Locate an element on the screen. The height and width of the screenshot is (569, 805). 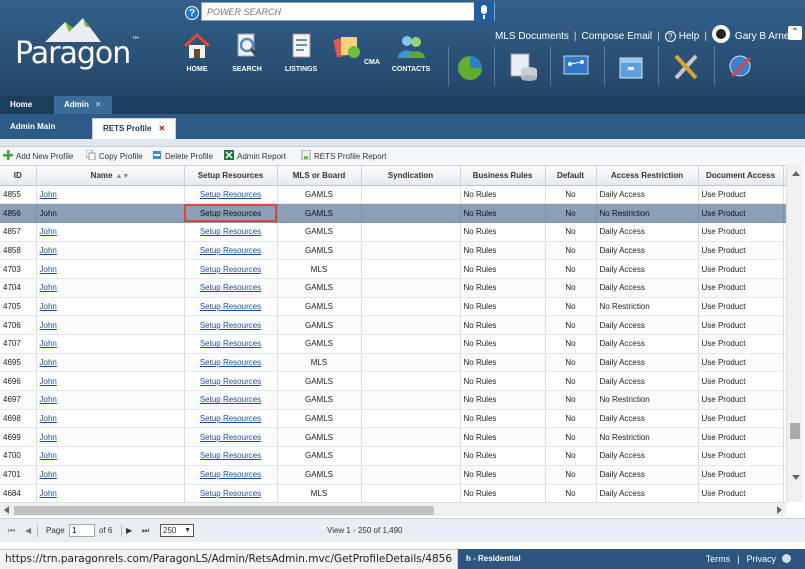
col-header-access-restriction: Access Restriction is located at coordinates (647, 176).